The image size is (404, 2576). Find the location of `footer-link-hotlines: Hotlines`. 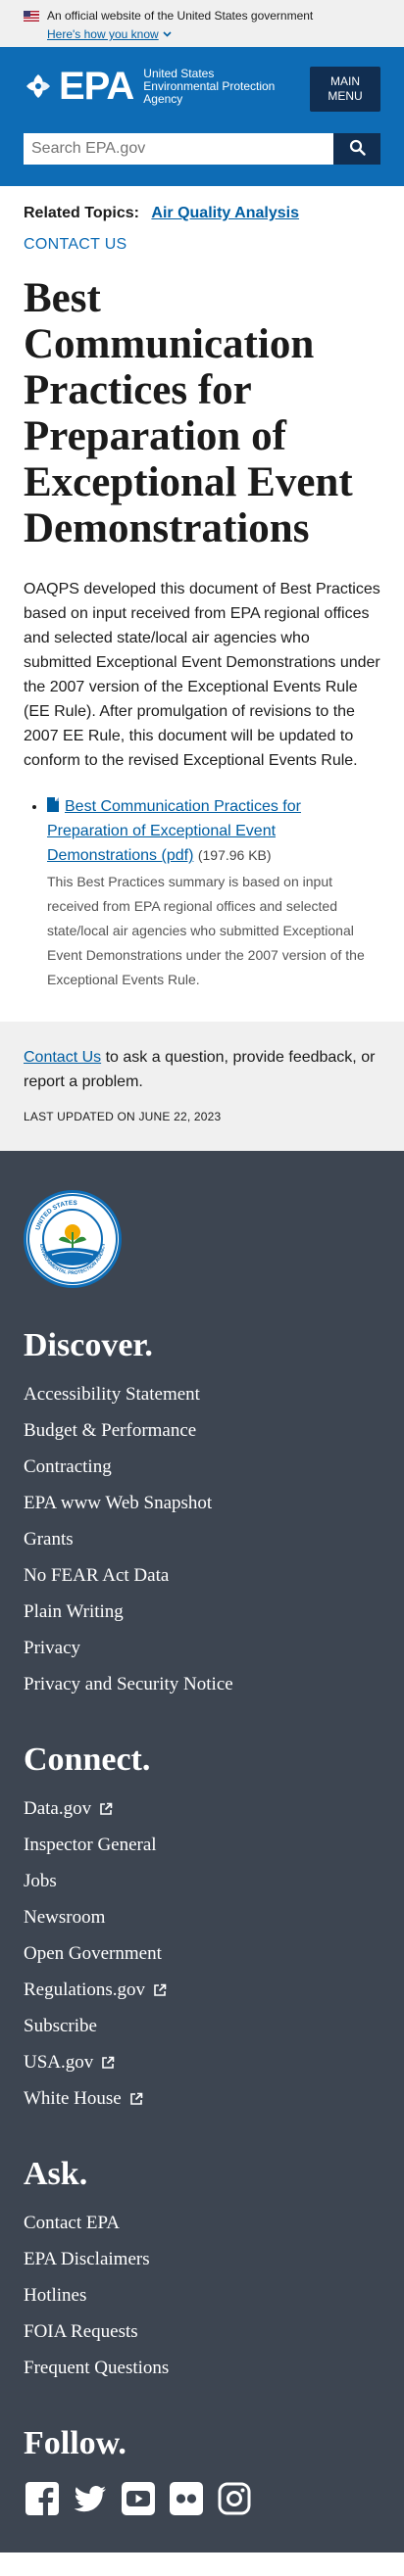

footer-link-hotlines: Hotlines is located at coordinates (202, 2295).